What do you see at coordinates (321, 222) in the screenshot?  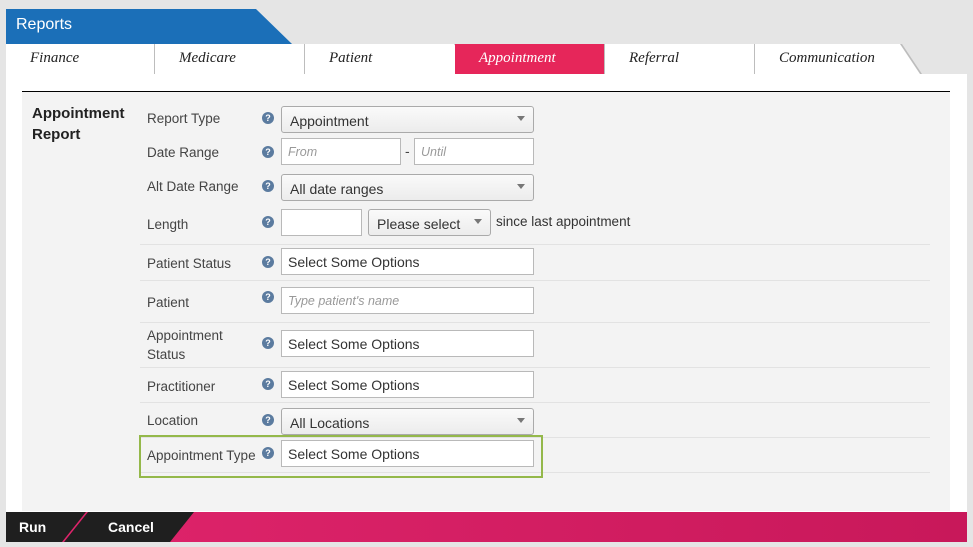 I see `length-input` at bounding box center [321, 222].